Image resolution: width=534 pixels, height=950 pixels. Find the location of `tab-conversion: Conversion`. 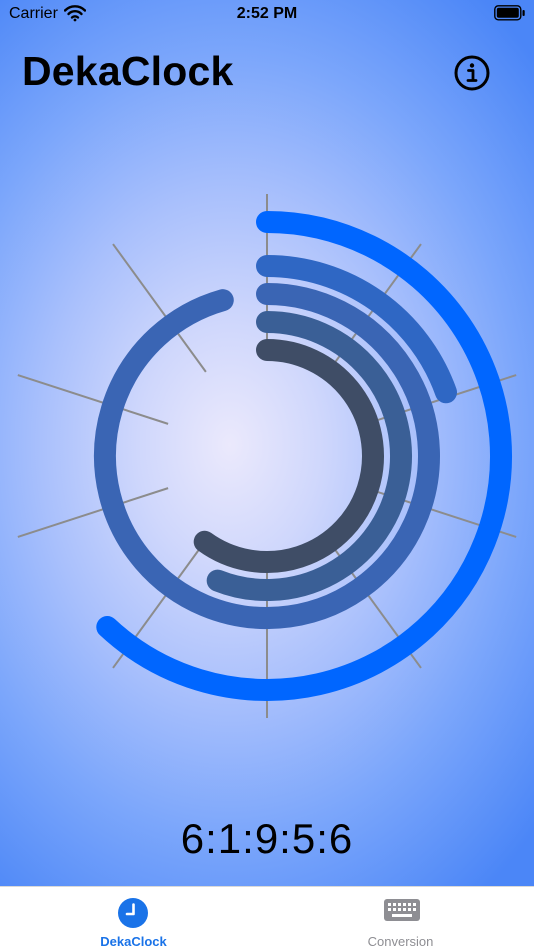

tab-conversion: Conversion is located at coordinates (400, 918).